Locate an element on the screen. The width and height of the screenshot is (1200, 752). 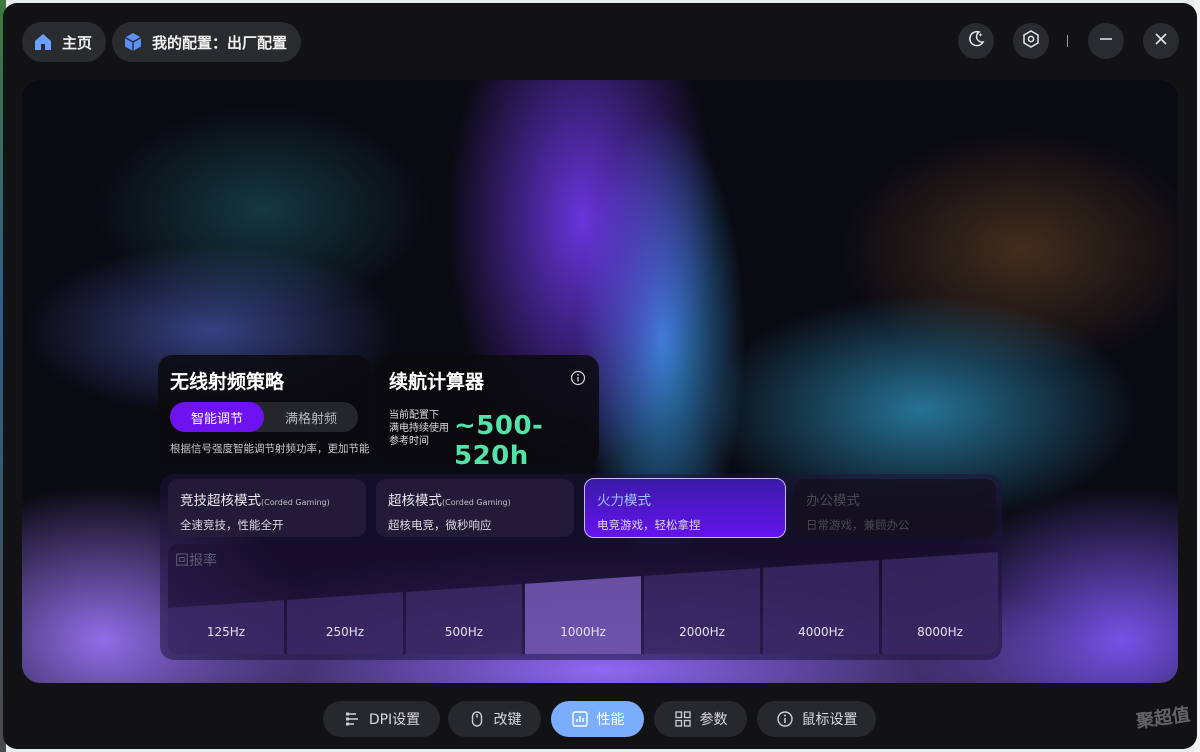
rf-card-title: 无线射频策略 is located at coordinates (227, 382).